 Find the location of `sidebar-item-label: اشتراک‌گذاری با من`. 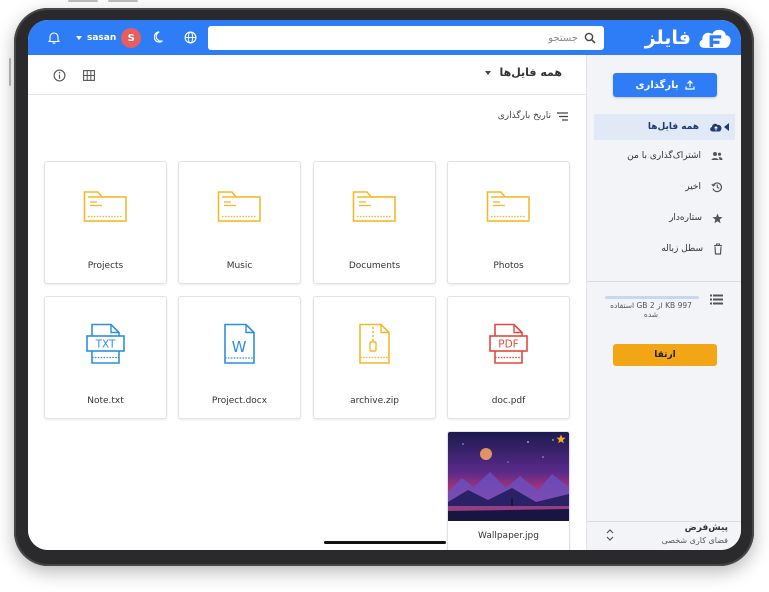

sidebar-item-label: اشتراک‌گذاری با من is located at coordinates (664, 156).